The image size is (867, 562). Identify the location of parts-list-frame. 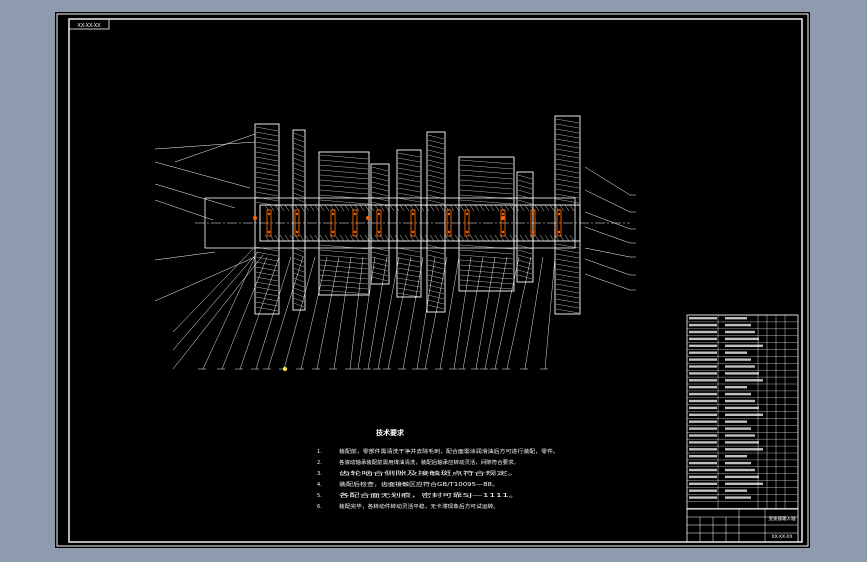
(742, 412).